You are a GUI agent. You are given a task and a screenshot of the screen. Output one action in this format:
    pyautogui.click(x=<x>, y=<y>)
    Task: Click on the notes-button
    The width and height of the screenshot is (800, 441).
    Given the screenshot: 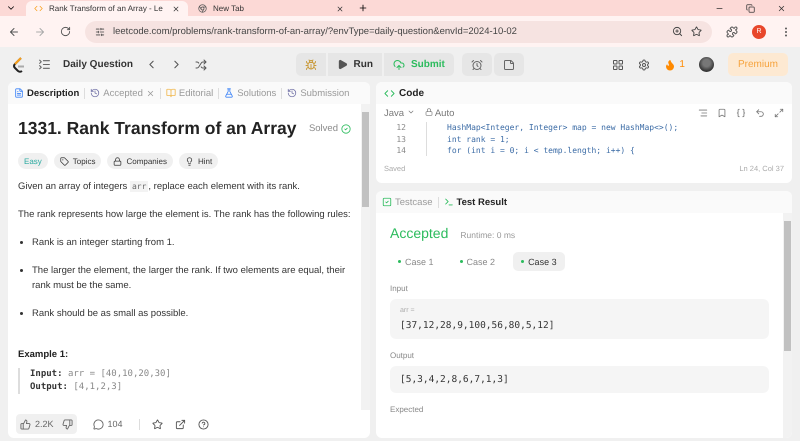 What is the action you would take?
    pyautogui.click(x=509, y=64)
    